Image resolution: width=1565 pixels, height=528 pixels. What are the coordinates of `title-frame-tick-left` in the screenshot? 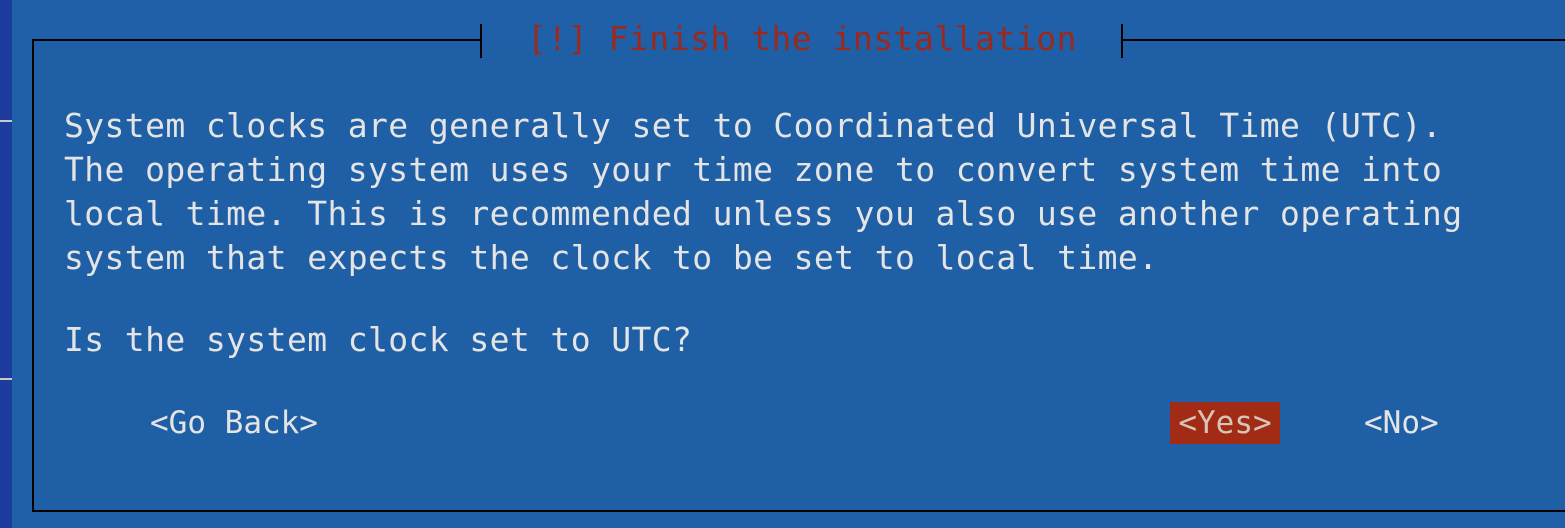 It's located at (481, 41).